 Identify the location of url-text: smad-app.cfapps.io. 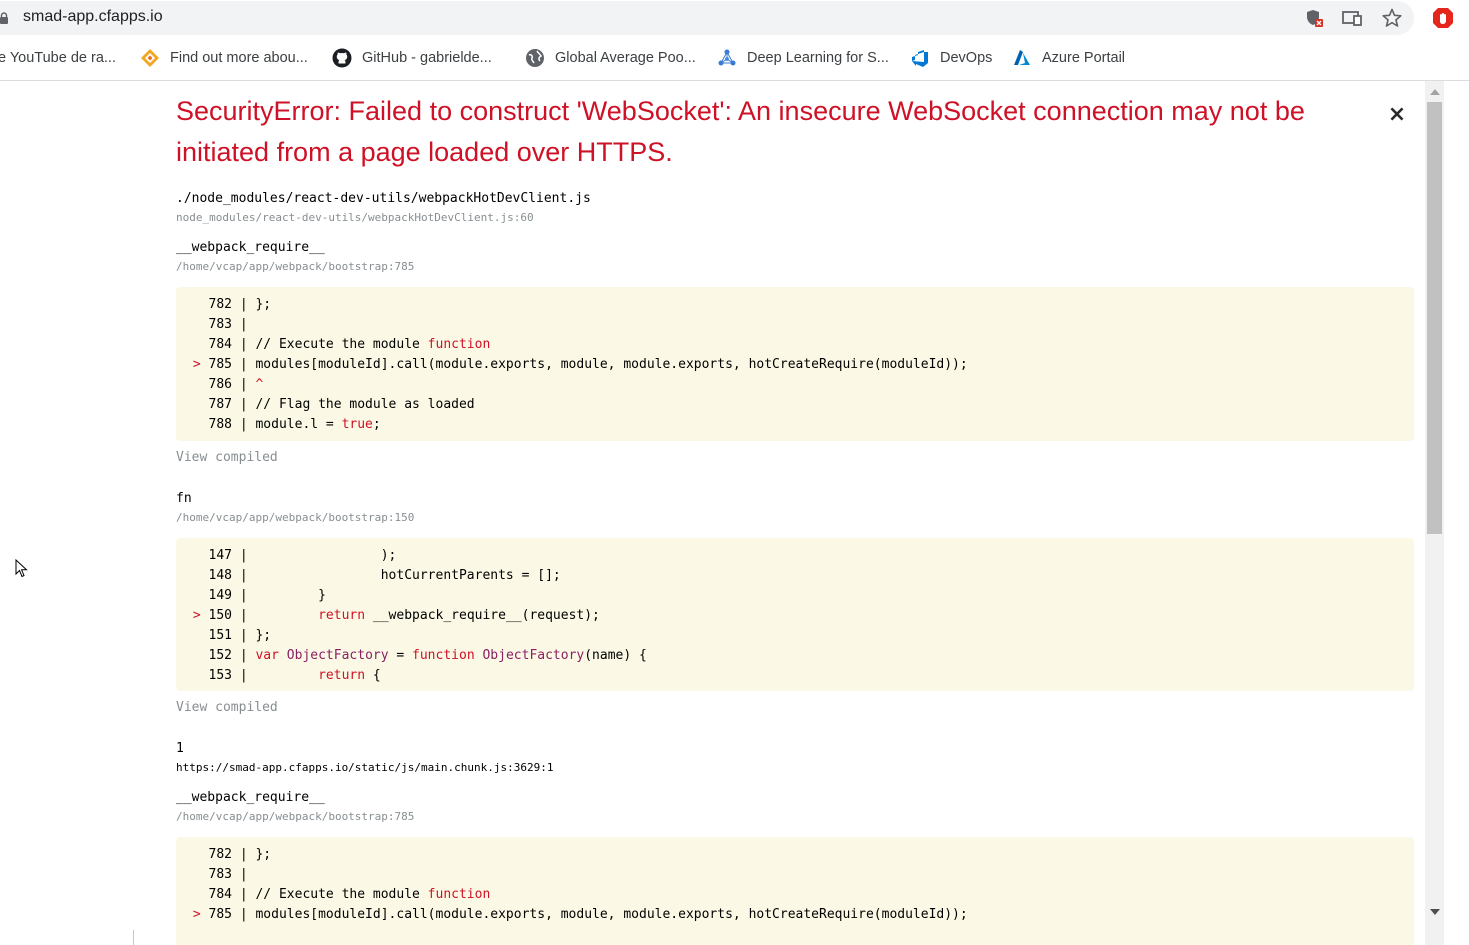
(93, 17).